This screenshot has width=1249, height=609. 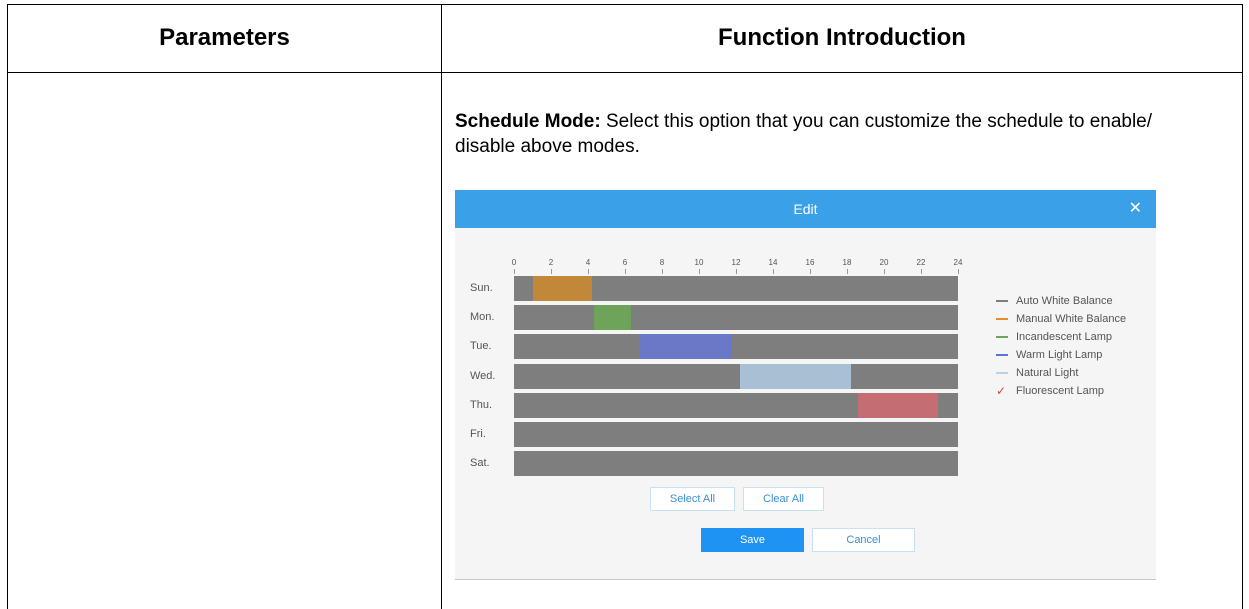 What do you see at coordinates (921, 262) in the screenshot?
I see `tick-label: 22` at bounding box center [921, 262].